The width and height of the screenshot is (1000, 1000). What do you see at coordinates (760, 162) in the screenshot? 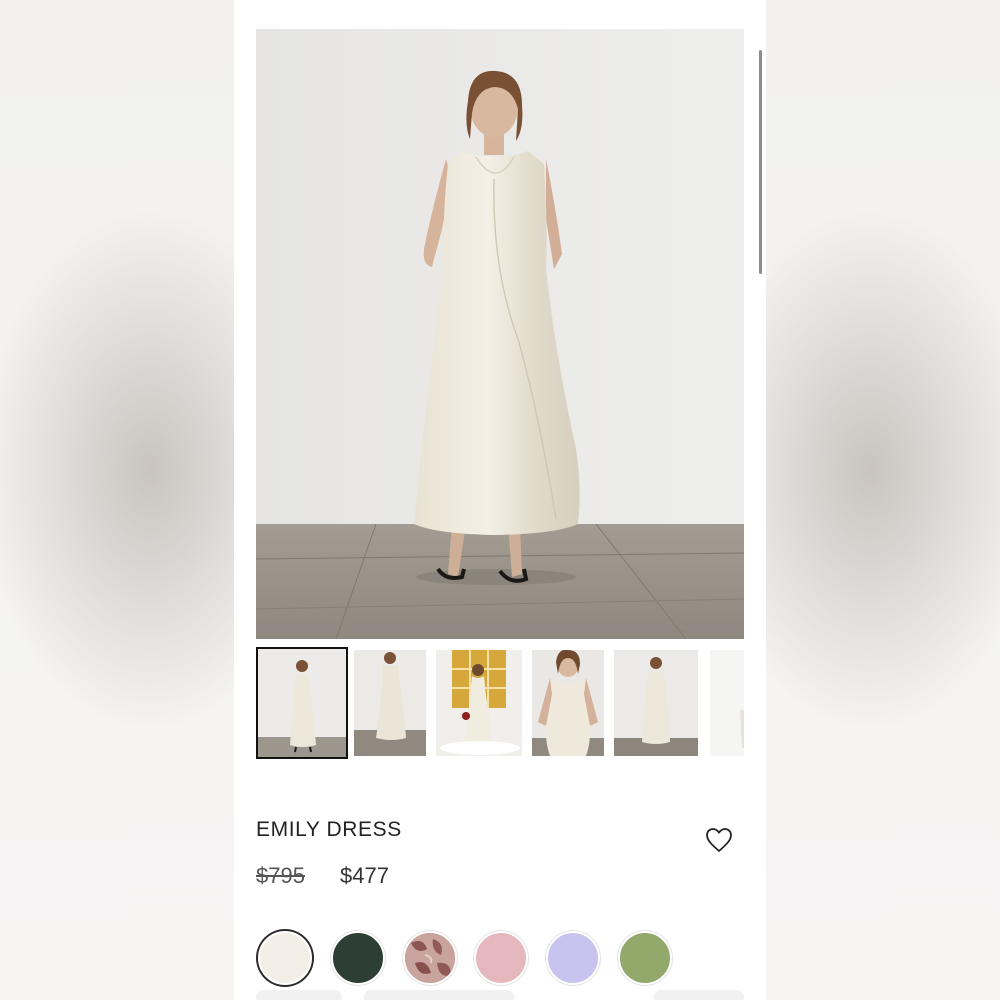
I see `page-scrollbar` at bounding box center [760, 162].